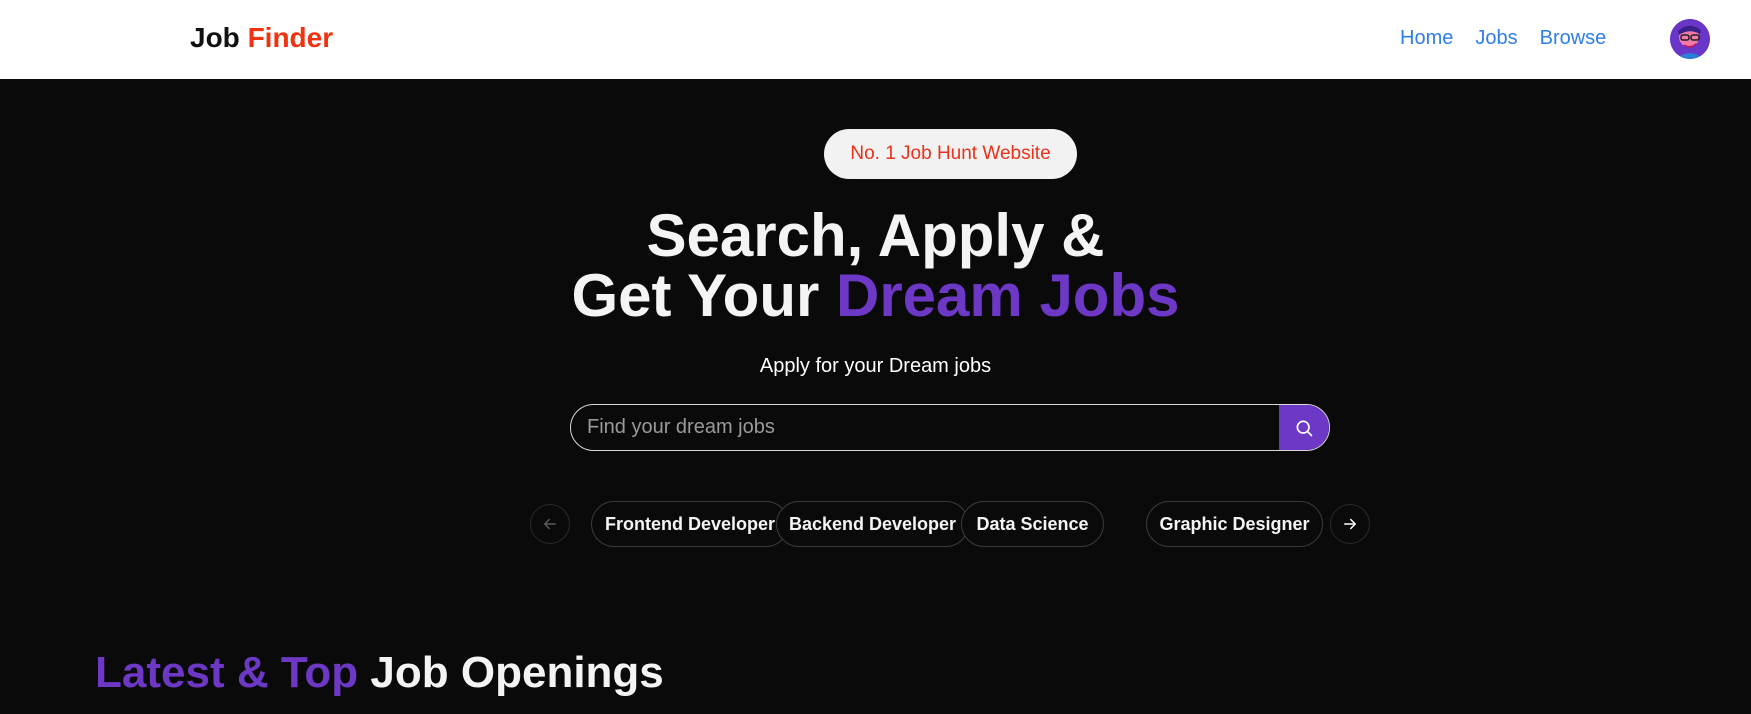 This screenshot has height=714, width=1751. I want to click on search-button, so click(1304, 427).